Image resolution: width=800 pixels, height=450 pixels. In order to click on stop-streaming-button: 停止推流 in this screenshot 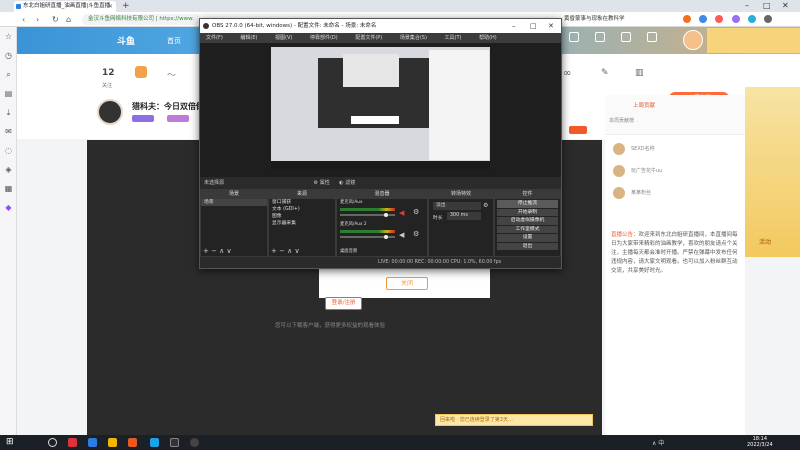, I will do `click(527, 204)`.